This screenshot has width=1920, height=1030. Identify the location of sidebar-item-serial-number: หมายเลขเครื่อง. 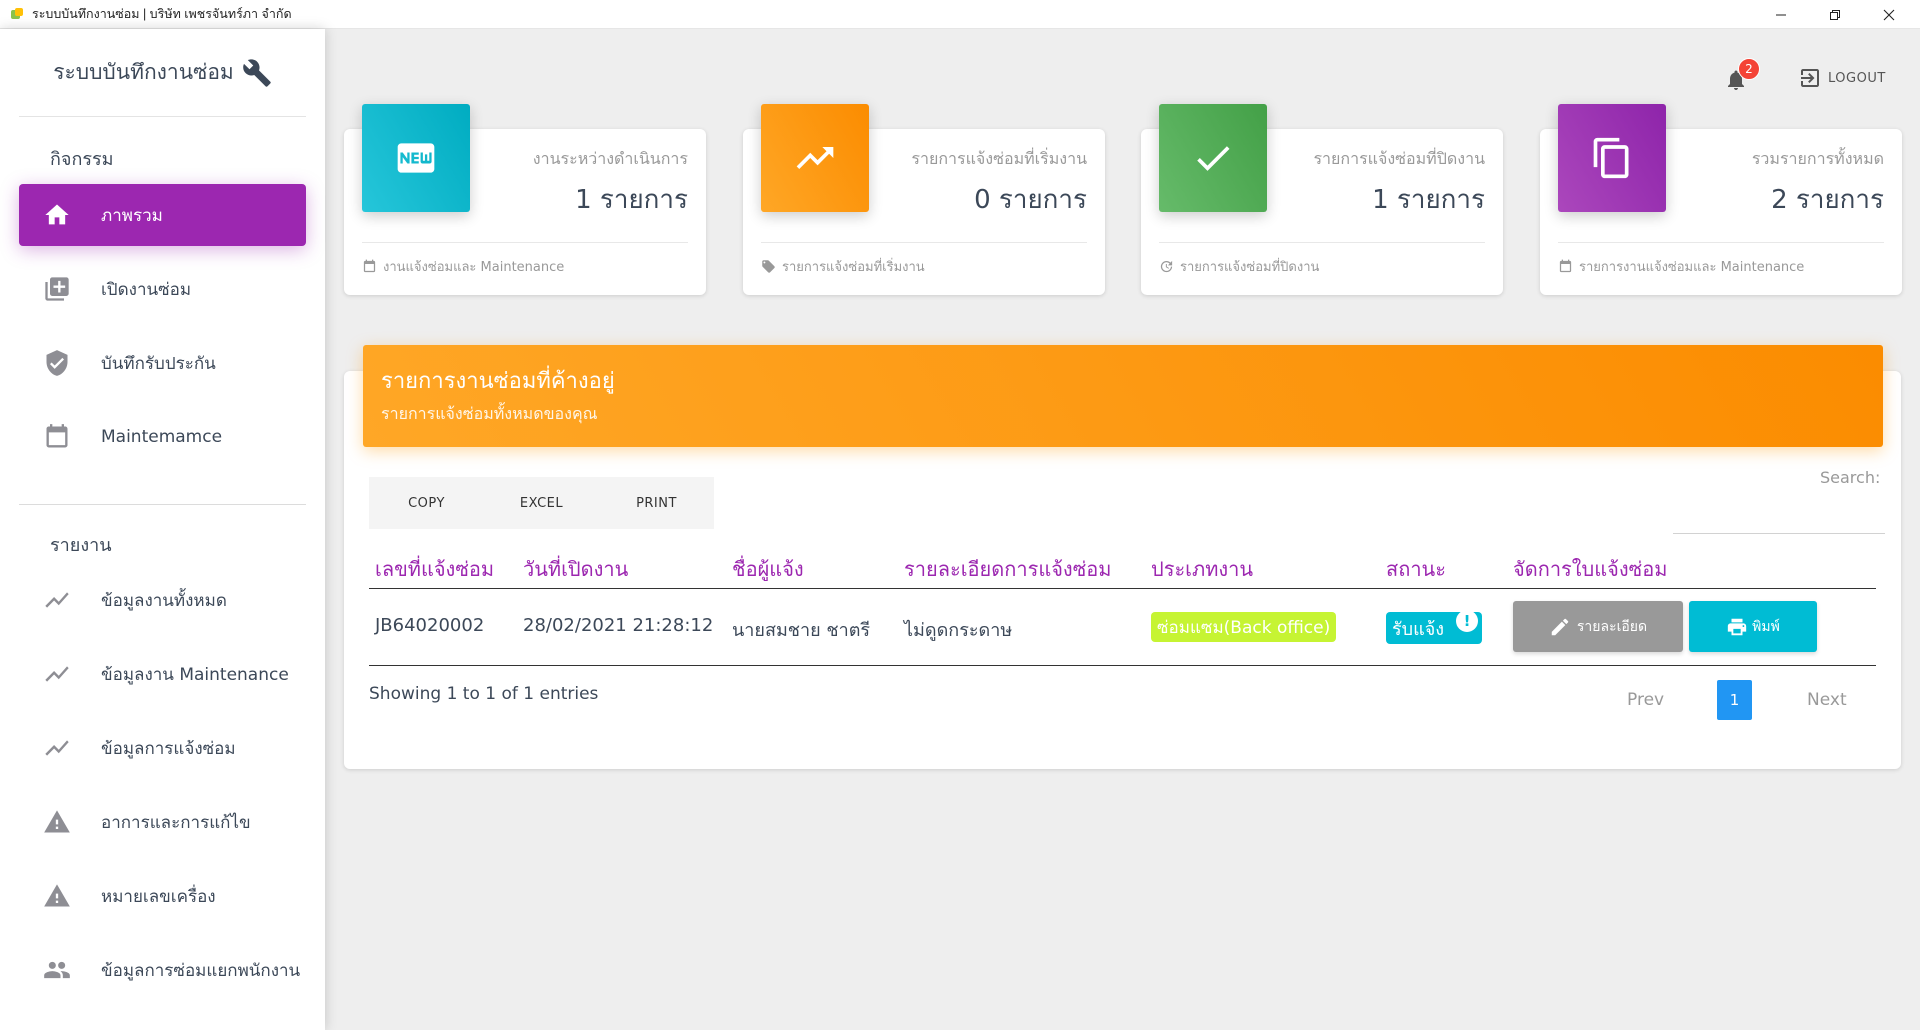
(162, 896).